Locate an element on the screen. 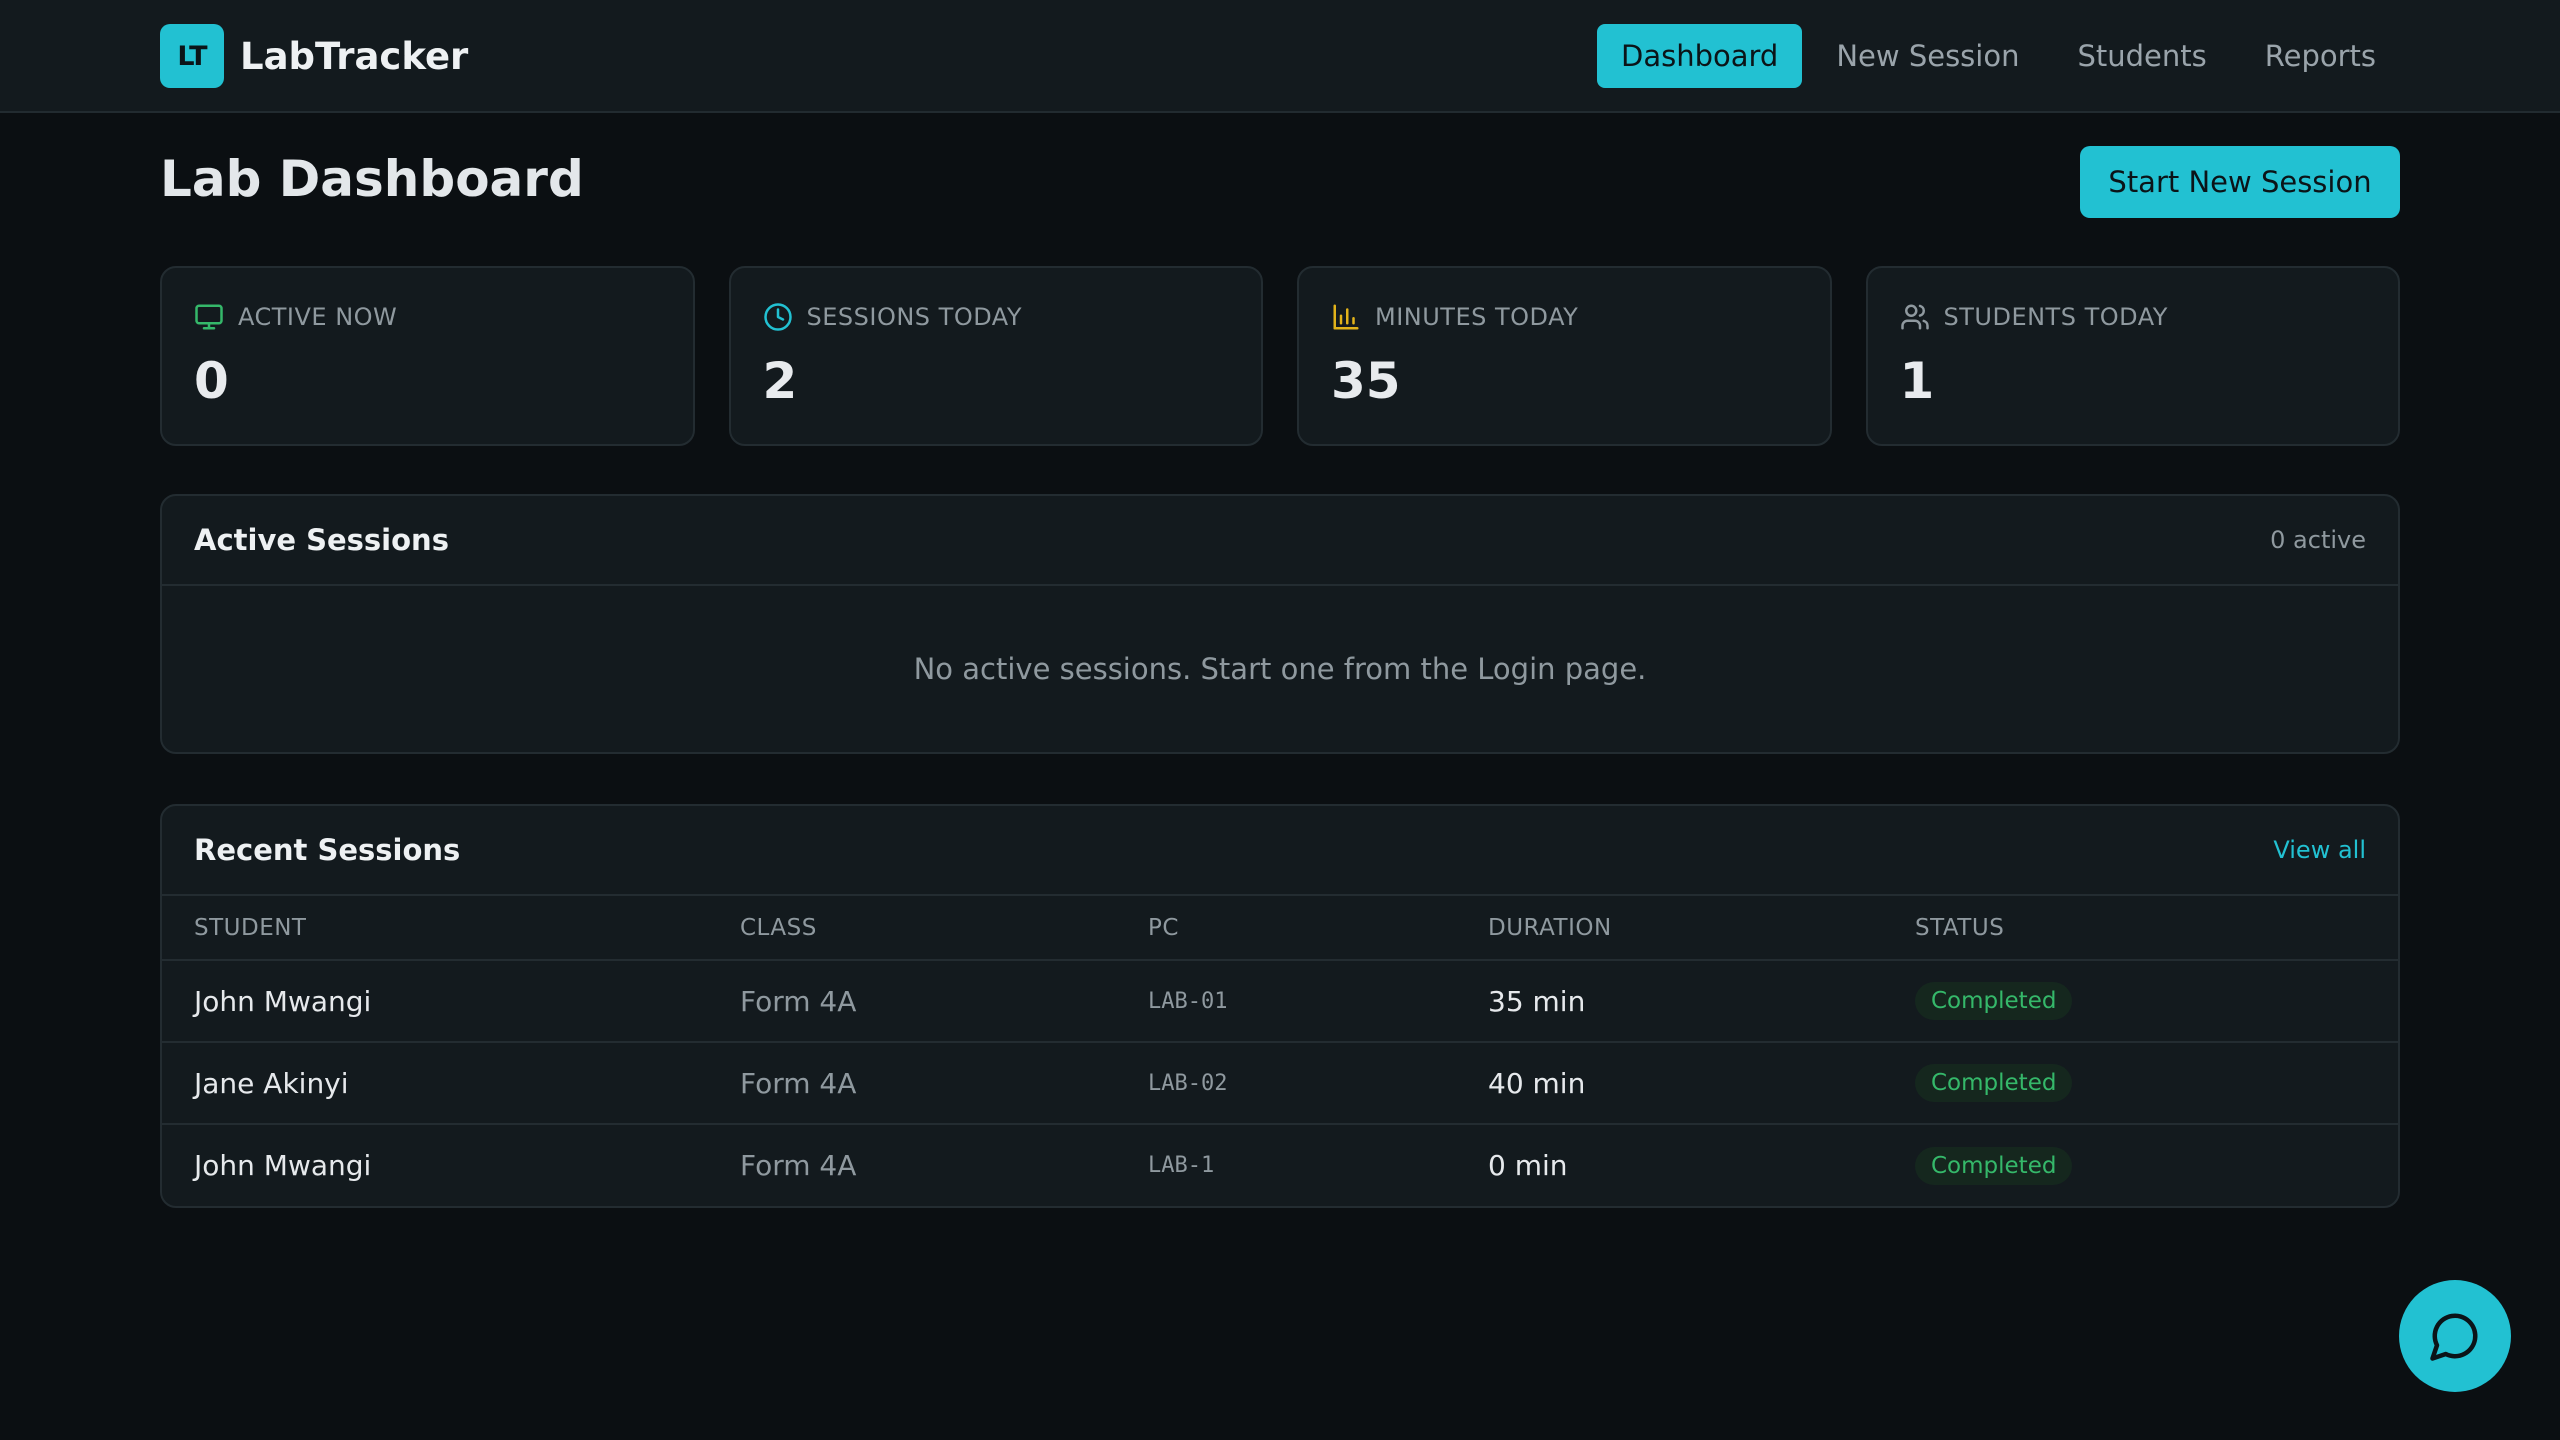 The width and height of the screenshot is (2560, 1440). panel-header: Recent Sessions View all is located at coordinates (1280, 851).